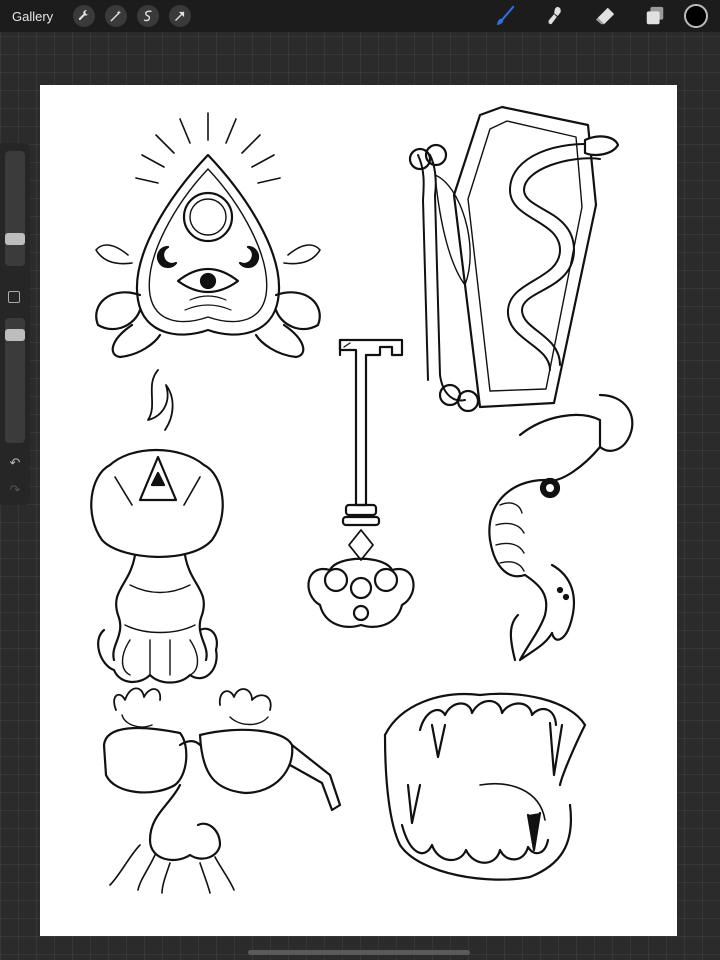  What do you see at coordinates (15, 335) in the screenshot?
I see `opacity-thumb` at bounding box center [15, 335].